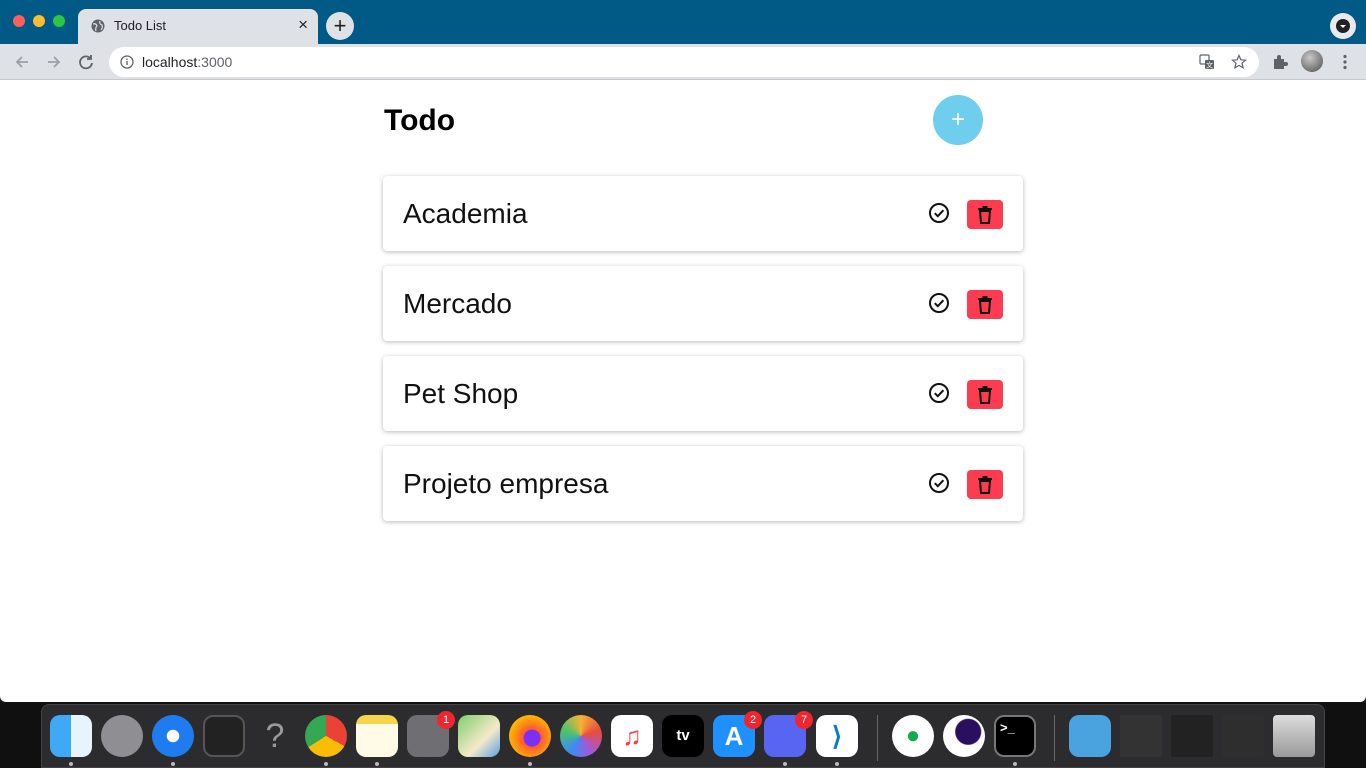 The width and height of the screenshot is (1366, 768). I want to click on maximize-window-button, so click(59, 21).